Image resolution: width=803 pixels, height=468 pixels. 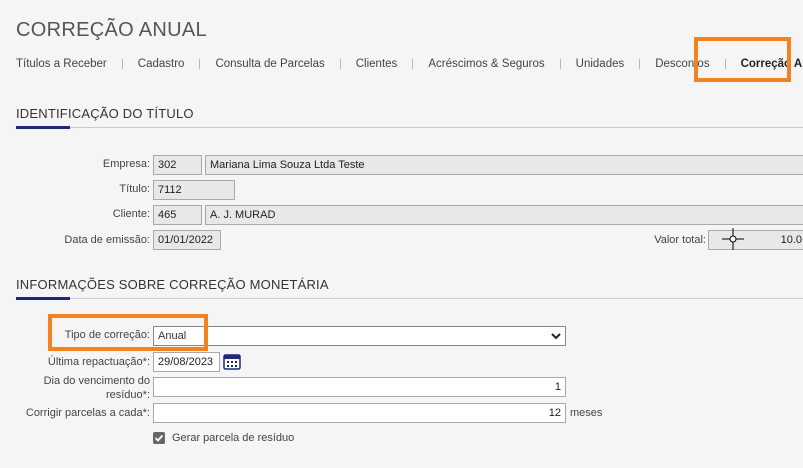 What do you see at coordinates (131, 214) in the screenshot?
I see `cliente-label: Cliente:` at bounding box center [131, 214].